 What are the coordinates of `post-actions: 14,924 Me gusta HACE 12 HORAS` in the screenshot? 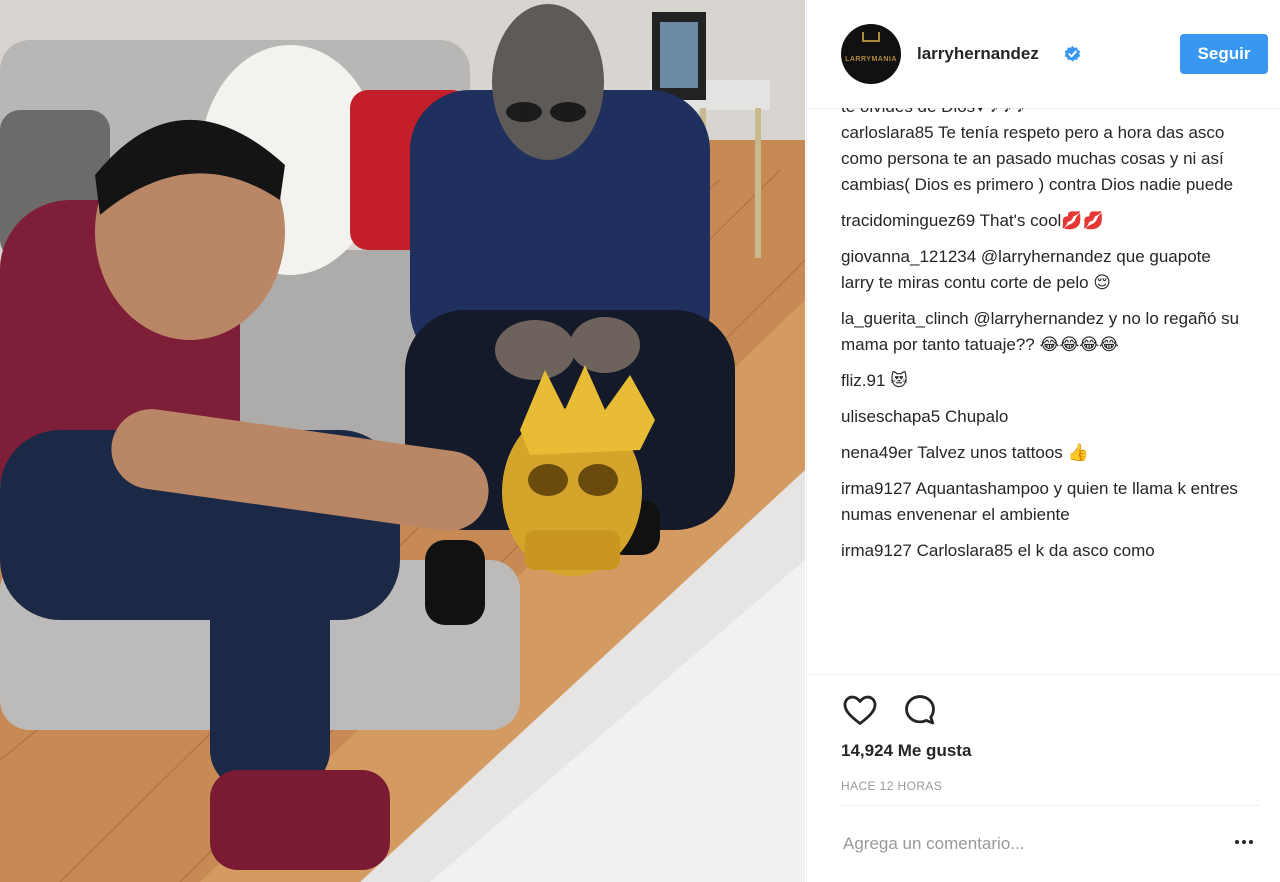 It's located at (1043, 777).